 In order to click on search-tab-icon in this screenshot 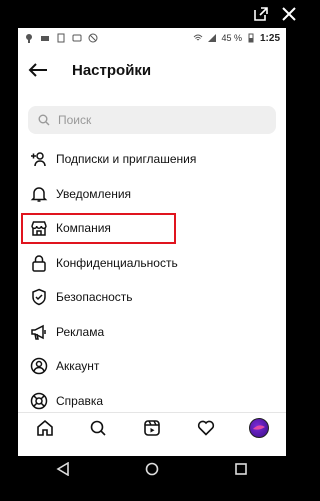, I will do `click(98, 428)`.